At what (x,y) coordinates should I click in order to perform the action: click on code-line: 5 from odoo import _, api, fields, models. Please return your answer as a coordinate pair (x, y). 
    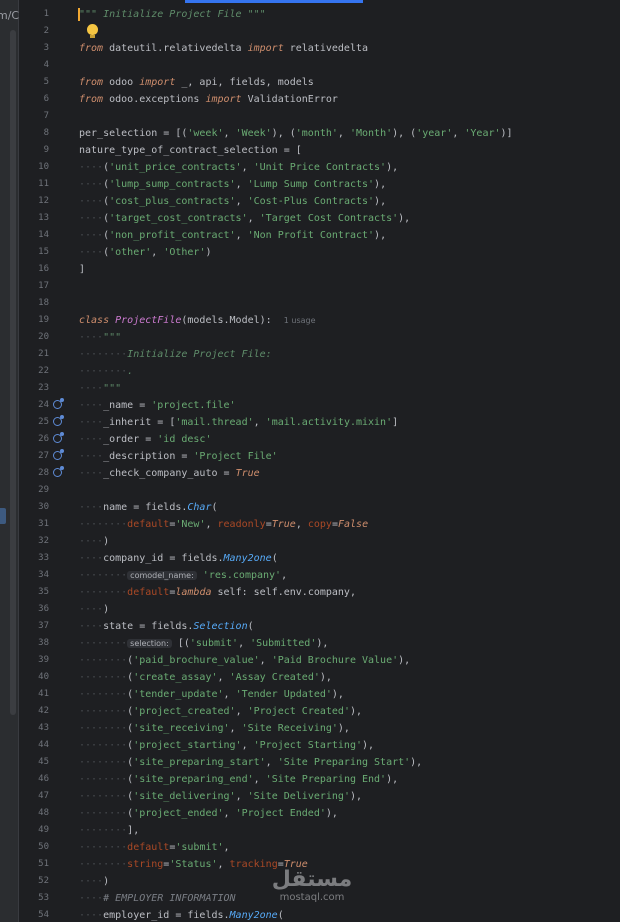
    Looking at the image, I should click on (310, 82).